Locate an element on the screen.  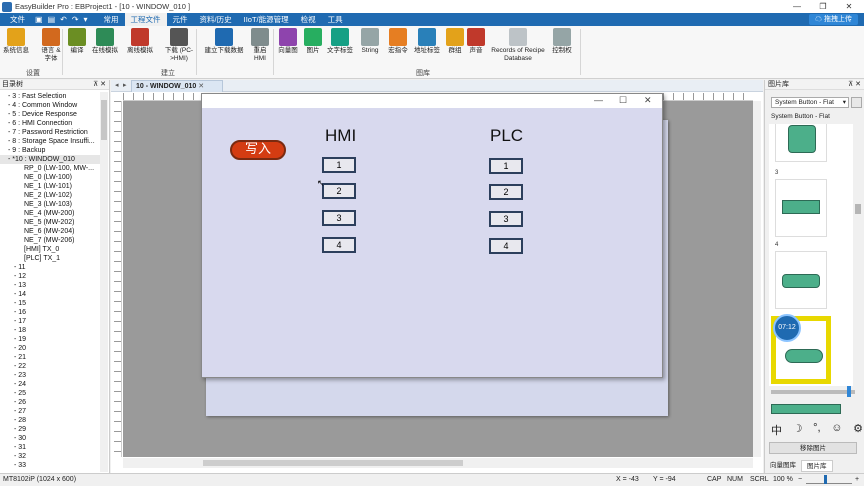
save-icon: ▣ is located at coordinates (39, 19).